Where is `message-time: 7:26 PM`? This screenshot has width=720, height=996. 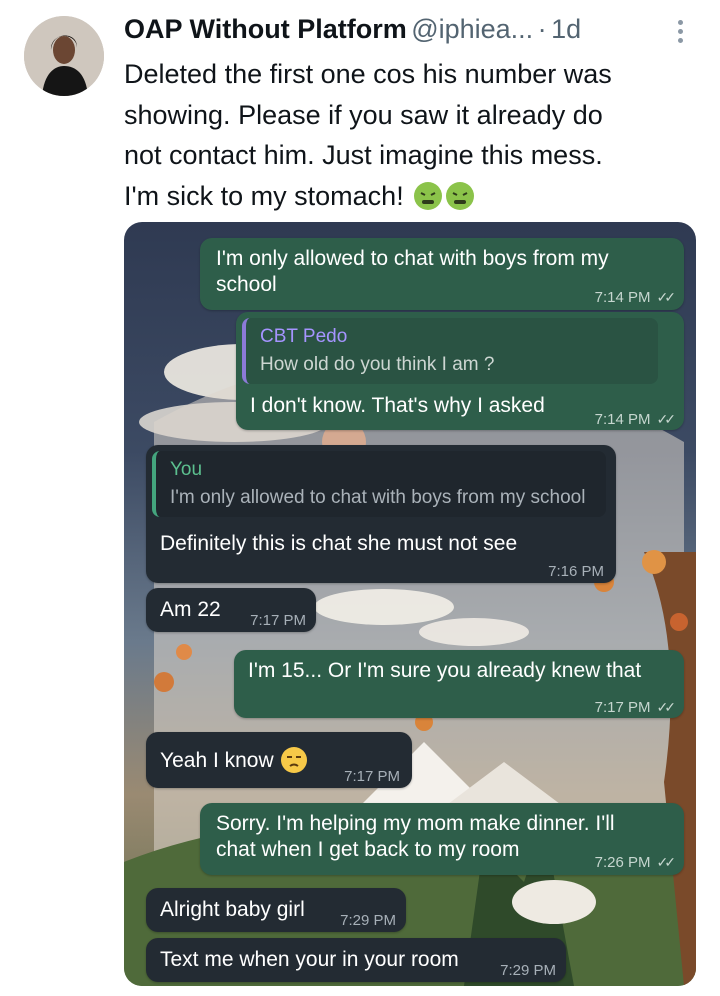
message-time: 7:26 PM is located at coordinates (622, 862).